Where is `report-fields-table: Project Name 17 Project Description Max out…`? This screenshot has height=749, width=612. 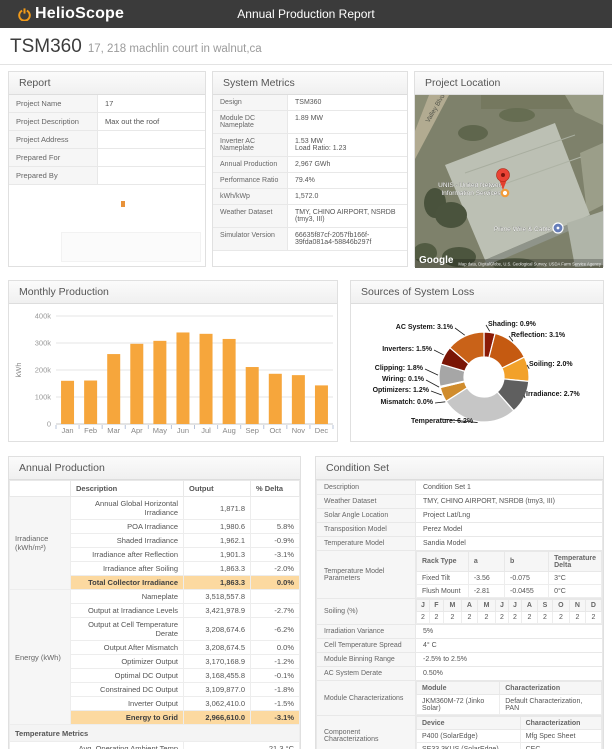 report-fields-table: Project Name 17 Project Description Max out… is located at coordinates (107, 140).